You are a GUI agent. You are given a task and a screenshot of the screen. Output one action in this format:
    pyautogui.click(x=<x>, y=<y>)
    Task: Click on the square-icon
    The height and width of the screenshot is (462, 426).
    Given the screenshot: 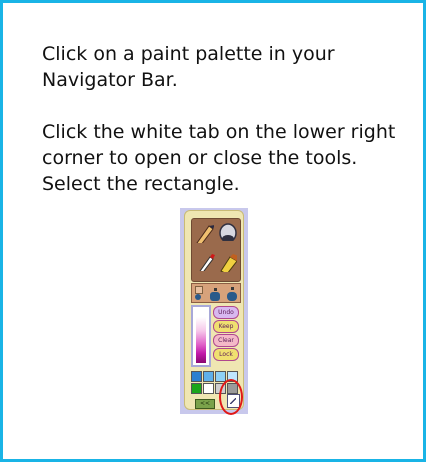 What is the action you would take?
    pyautogui.click(x=199, y=290)
    